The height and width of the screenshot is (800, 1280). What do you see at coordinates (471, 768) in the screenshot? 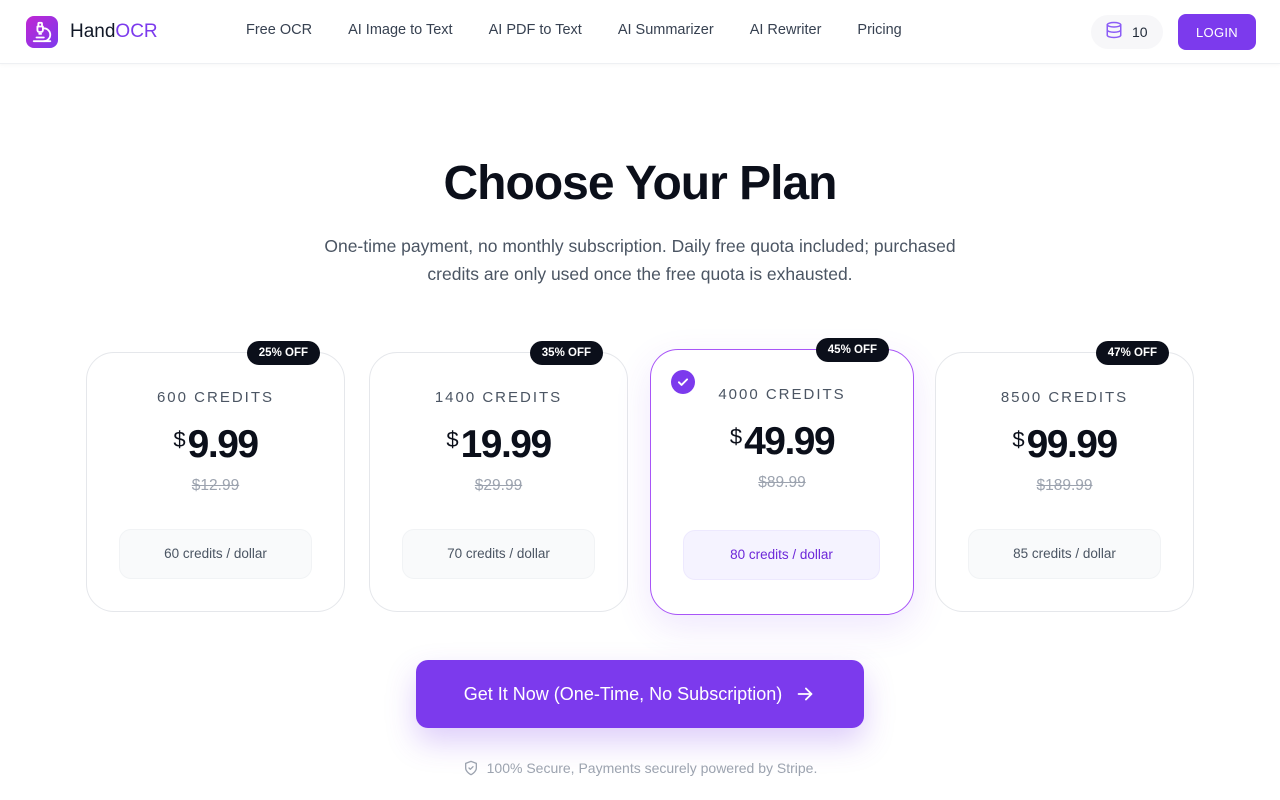
I see `shield-check-icon` at bounding box center [471, 768].